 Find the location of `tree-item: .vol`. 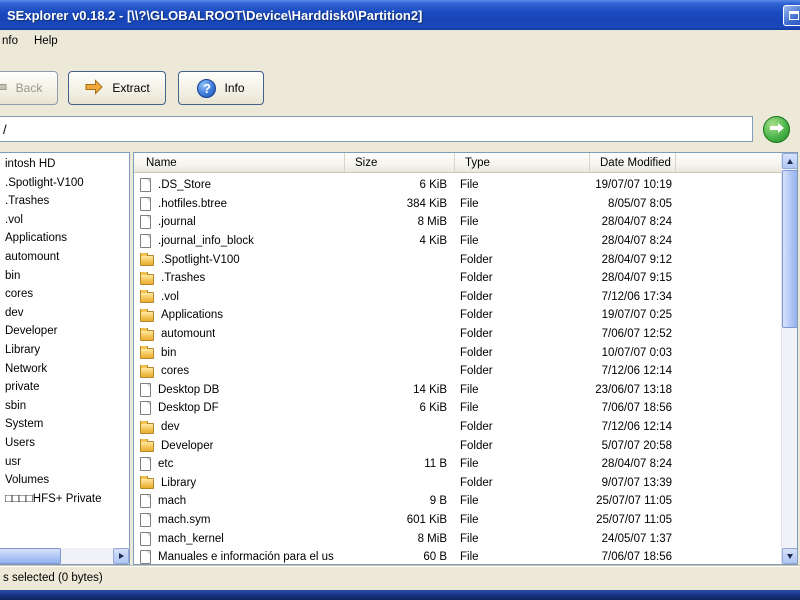

tree-item: .vol is located at coordinates (64, 220).